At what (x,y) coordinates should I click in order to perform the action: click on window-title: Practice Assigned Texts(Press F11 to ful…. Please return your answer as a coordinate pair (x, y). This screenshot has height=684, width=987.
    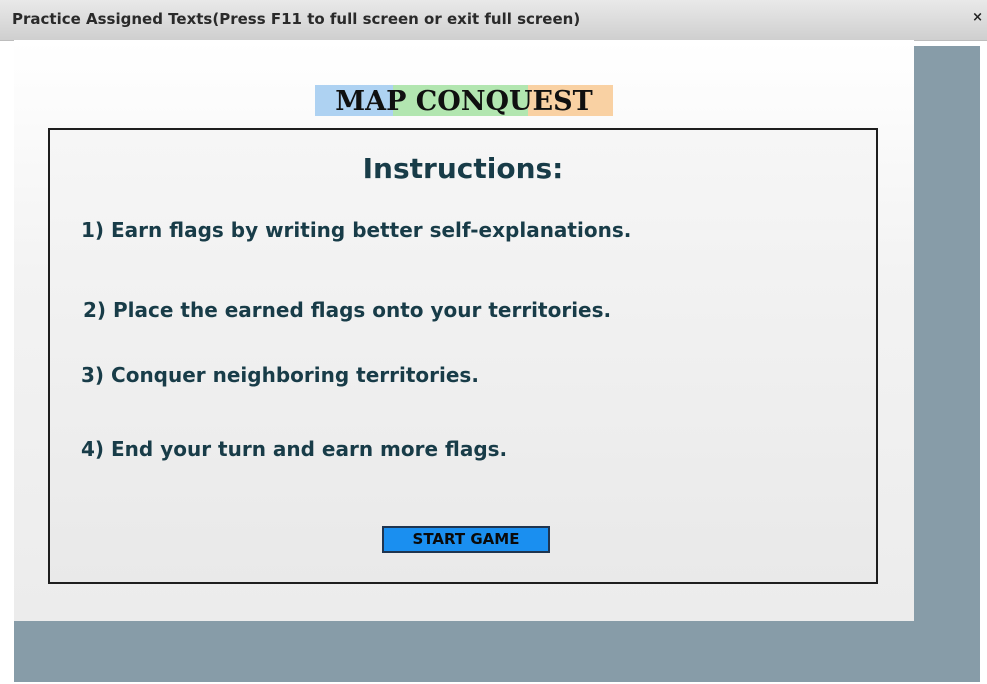
    Looking at the image, I should click on (296, 19).